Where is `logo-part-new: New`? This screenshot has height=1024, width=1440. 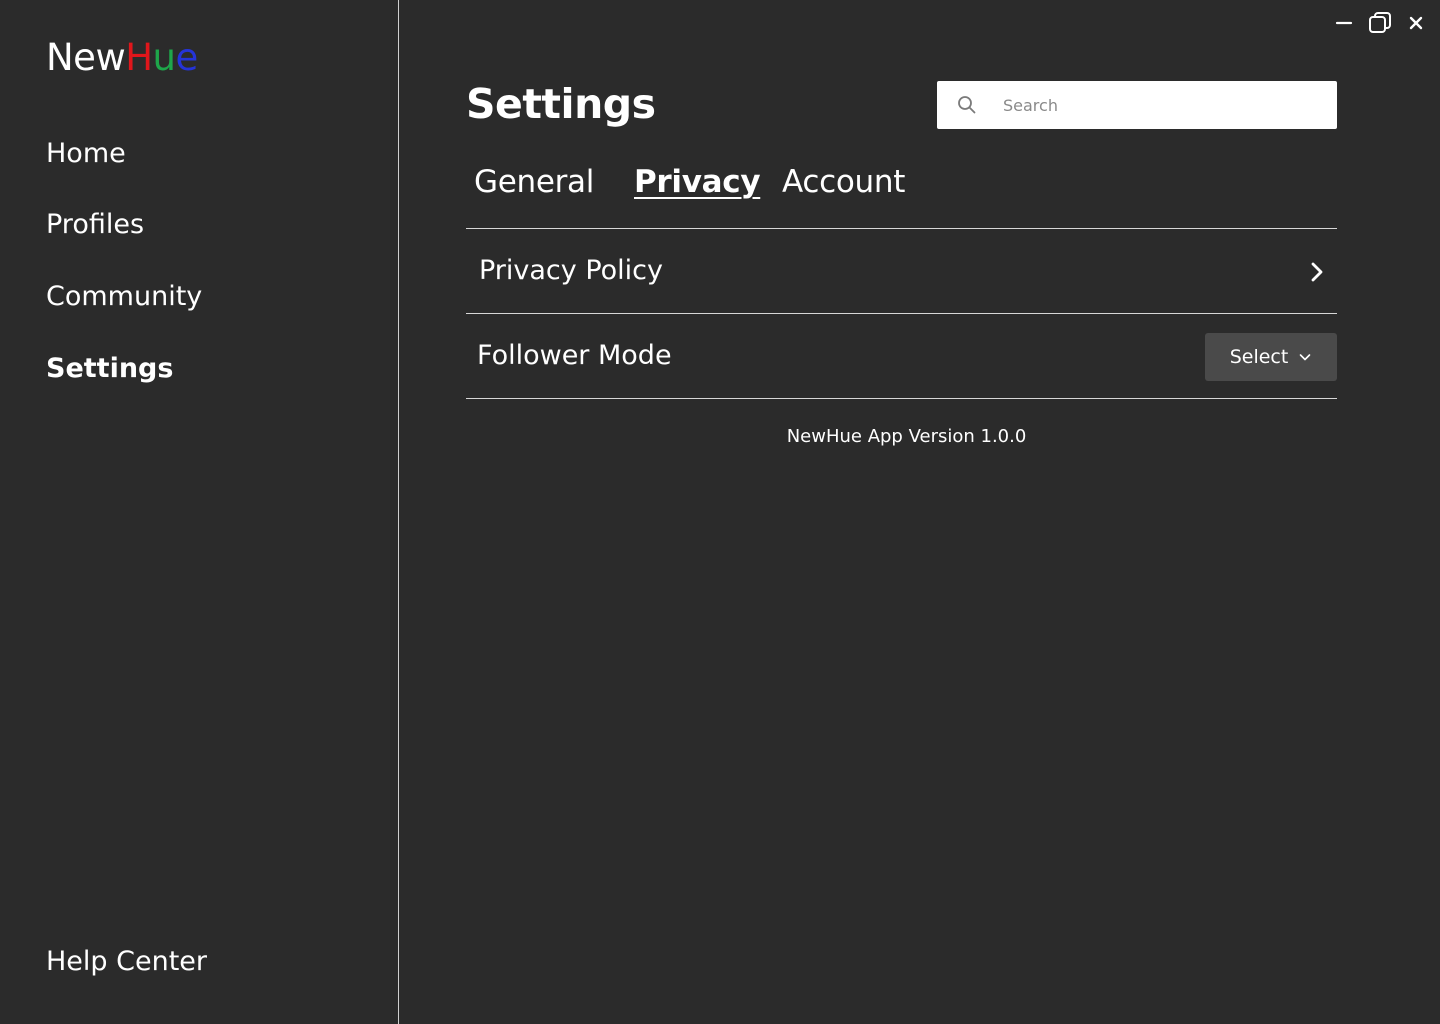
logo-part-new: New is located at coordinates (86, 57).